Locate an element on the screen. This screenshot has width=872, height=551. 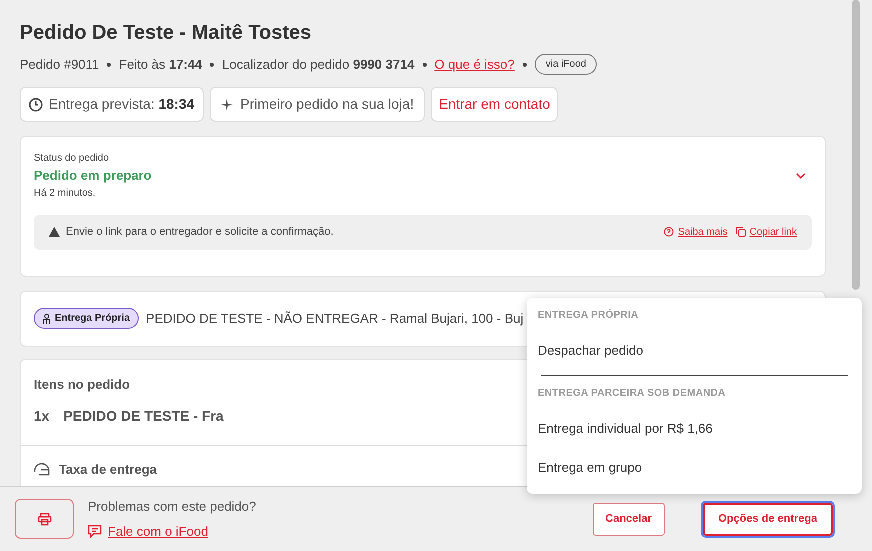
status-time: Há 2 minutos. is located at coordinates (65, 193).